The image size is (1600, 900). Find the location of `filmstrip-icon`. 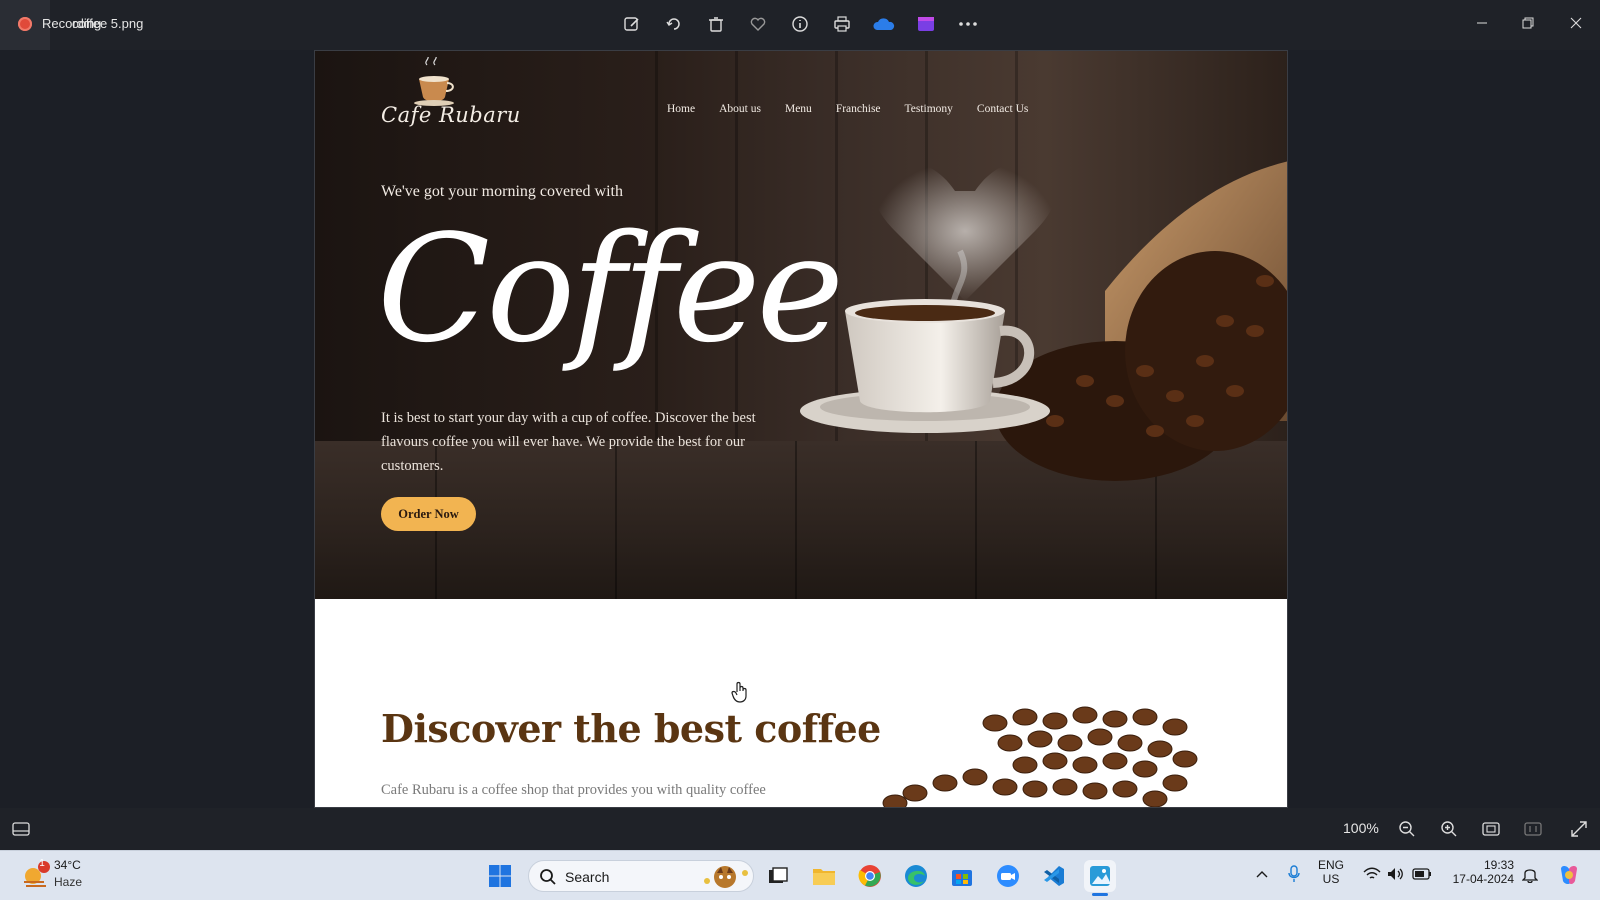

filmstrip-icon is located at coordinates (21, 829).